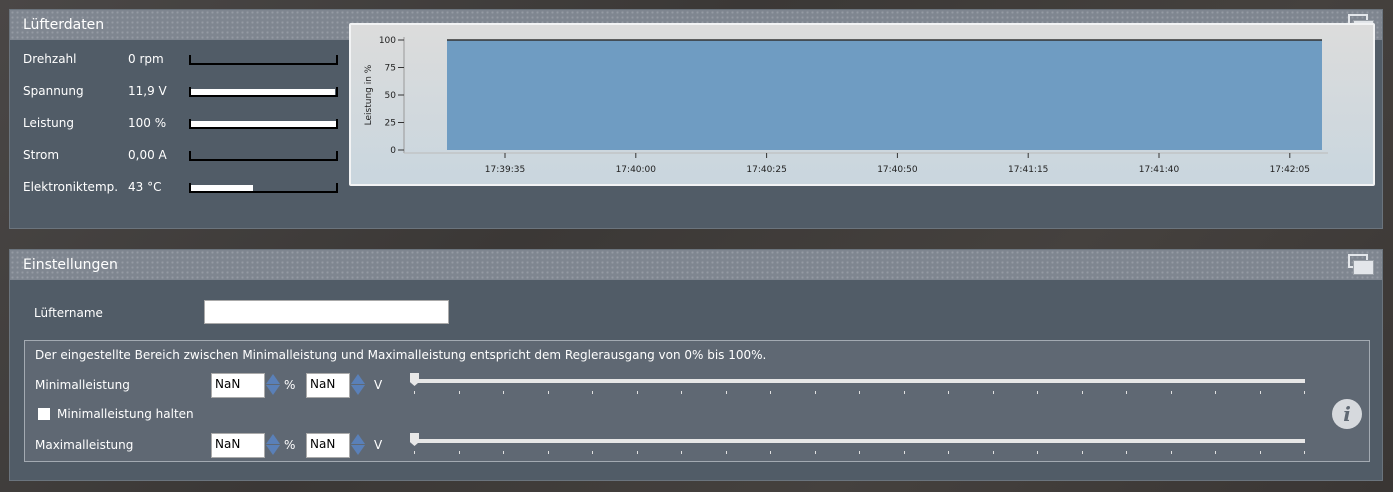 The image size is (1393, 492). Describe the element at coordinates (147, 91) in the screenshot. I see `metric-value: 11,9 V` at that location.